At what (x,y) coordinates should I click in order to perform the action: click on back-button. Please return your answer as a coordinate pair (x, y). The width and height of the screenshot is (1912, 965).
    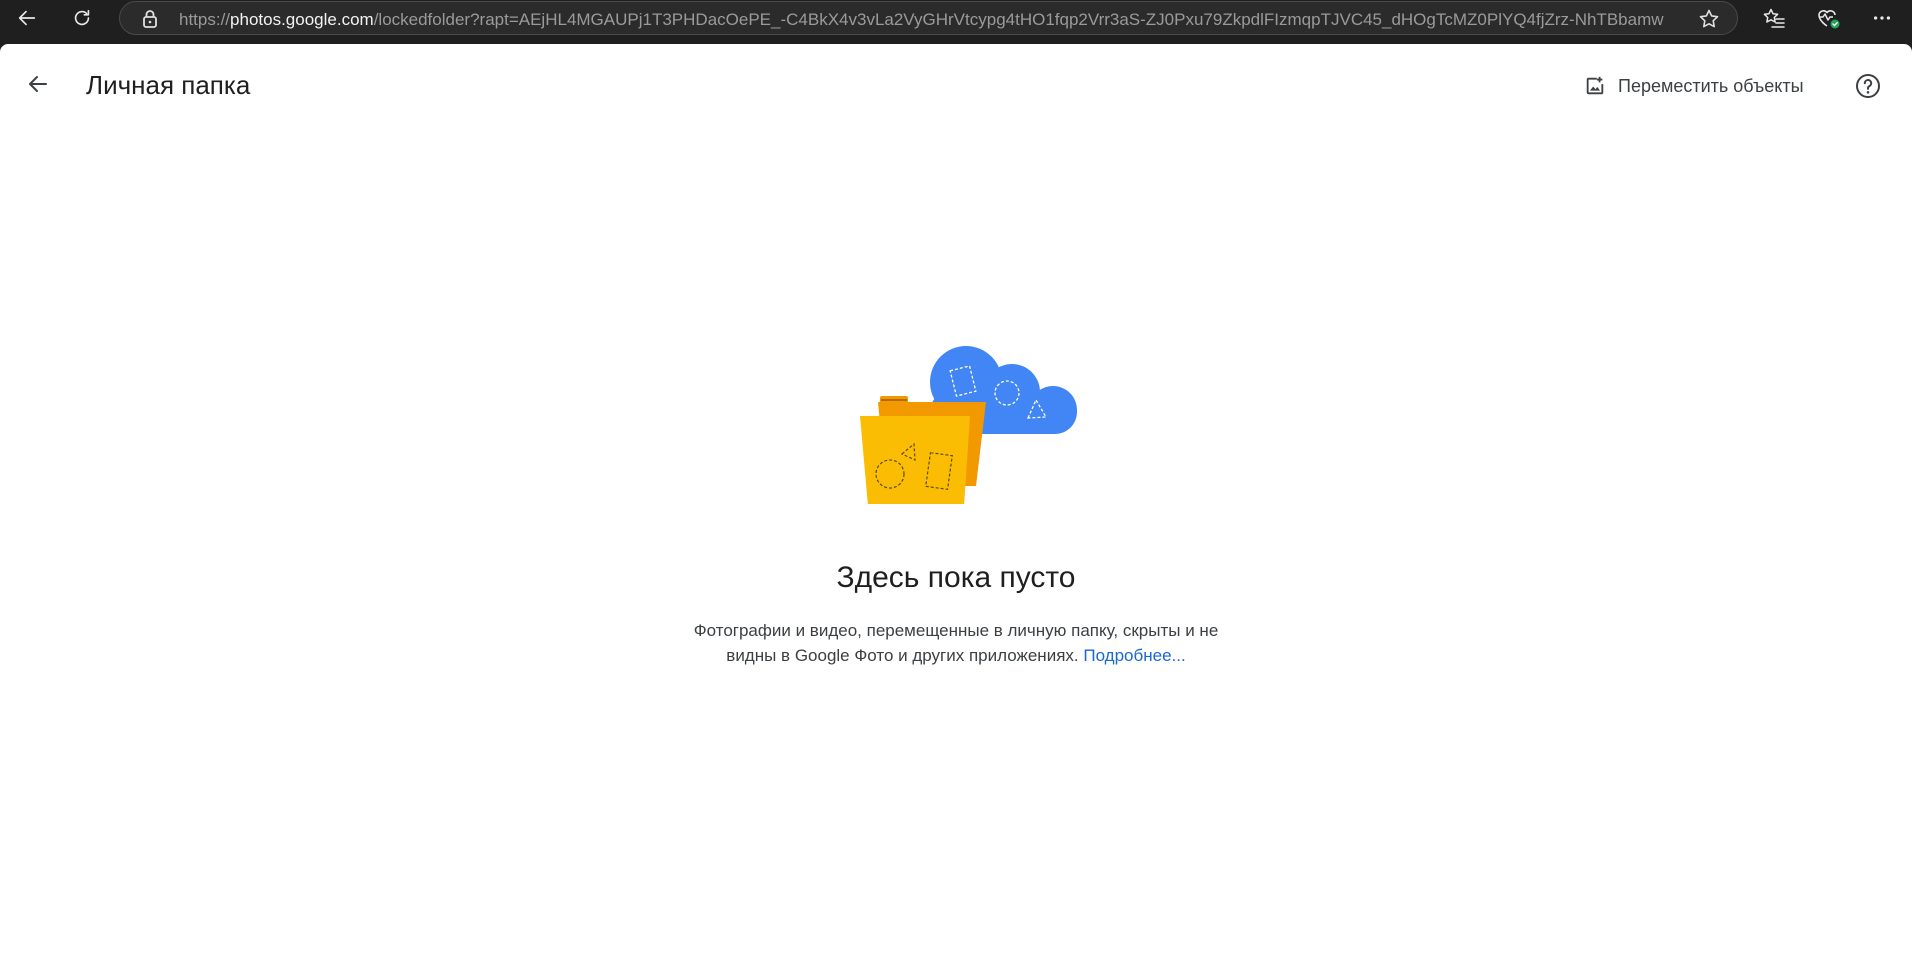
    Looking at the image, I should click on (38, 84).